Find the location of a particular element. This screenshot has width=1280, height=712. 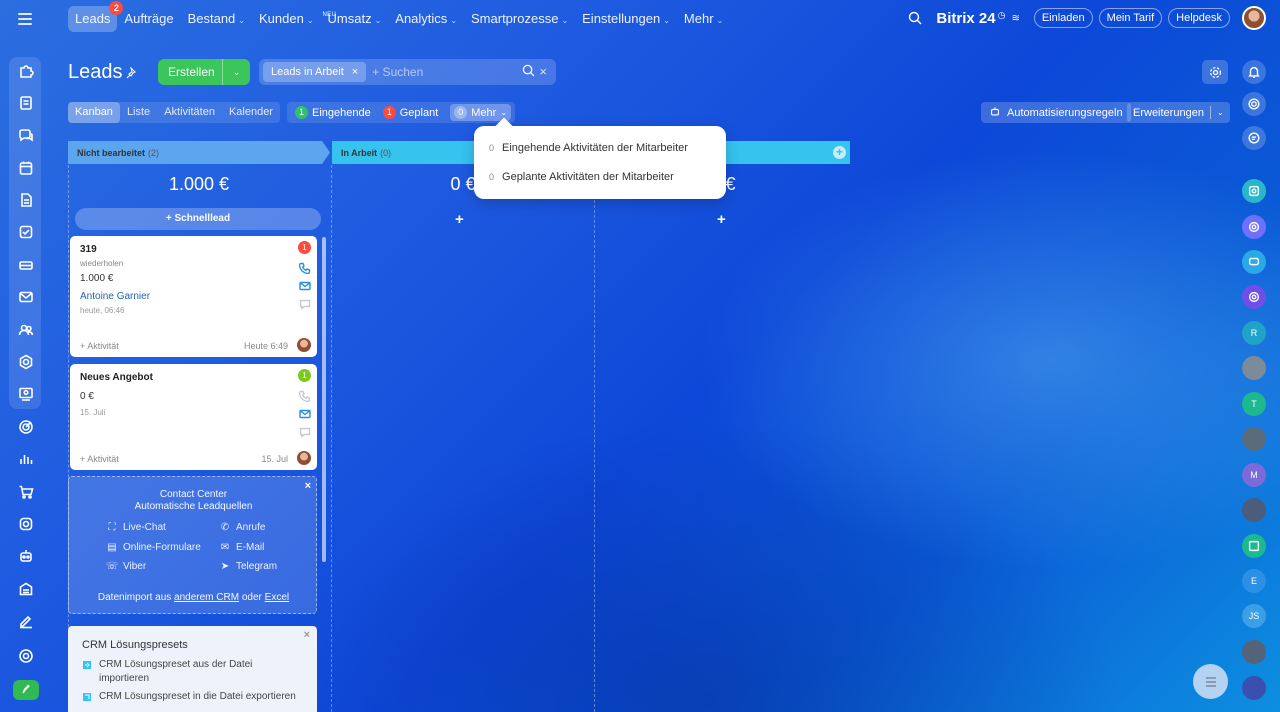

news-feed-icon is located at coordinates (26, 103).